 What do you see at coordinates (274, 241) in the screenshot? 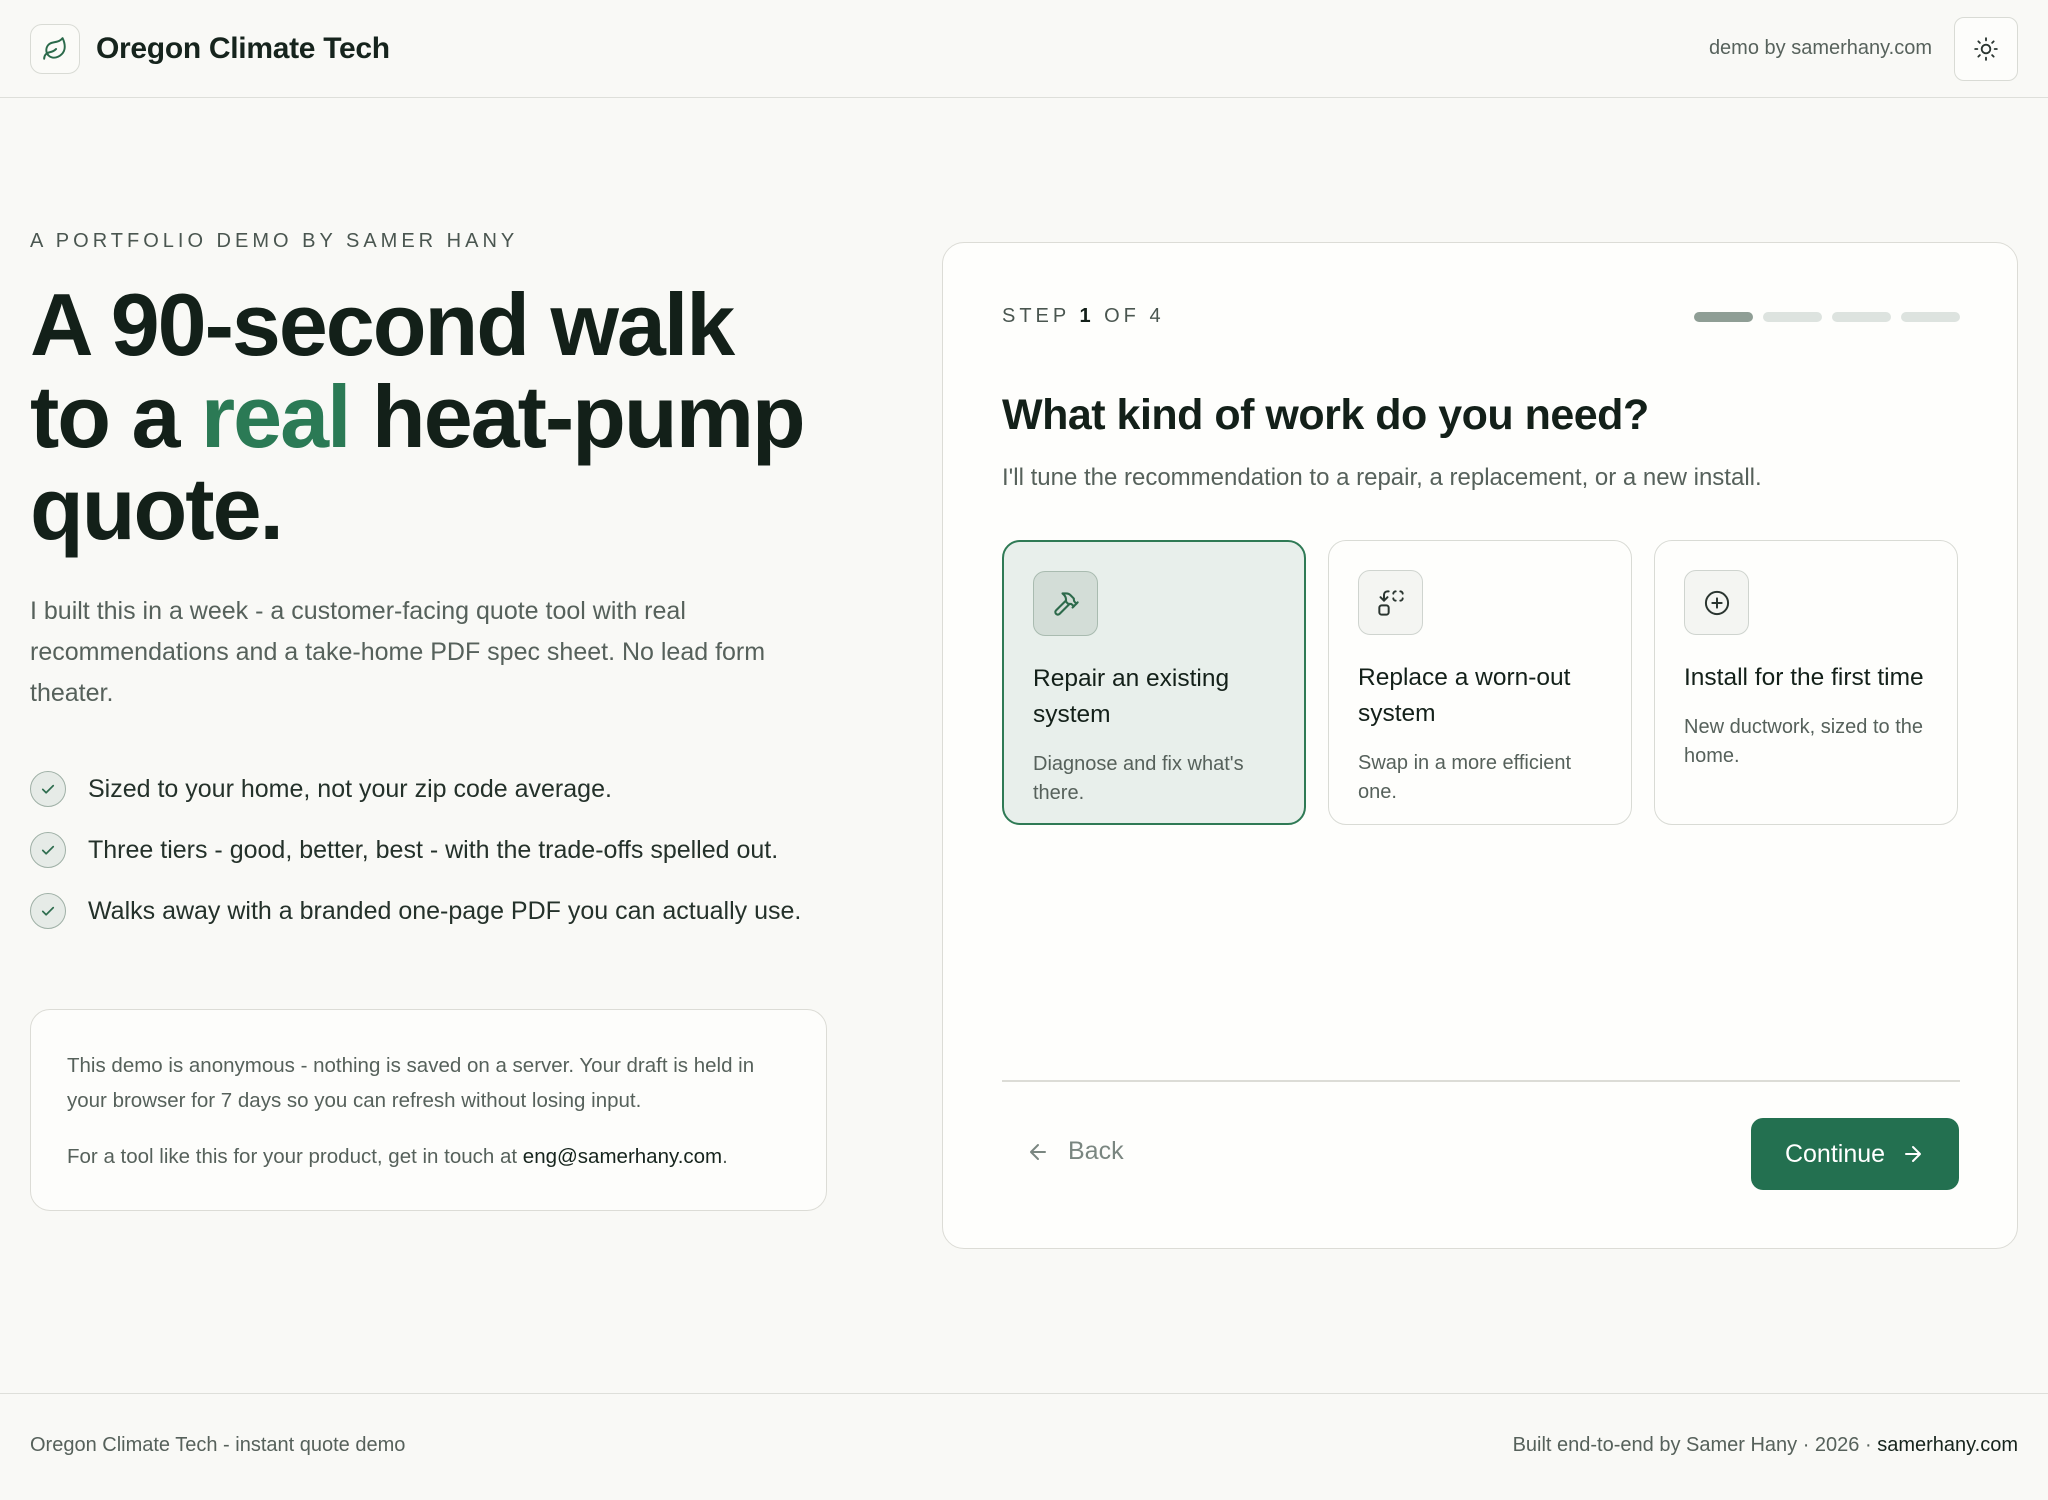
I see `eyebrow: A PORTFOLIO DEMO BY SAMER HANY` at bounding box center [274, 241].